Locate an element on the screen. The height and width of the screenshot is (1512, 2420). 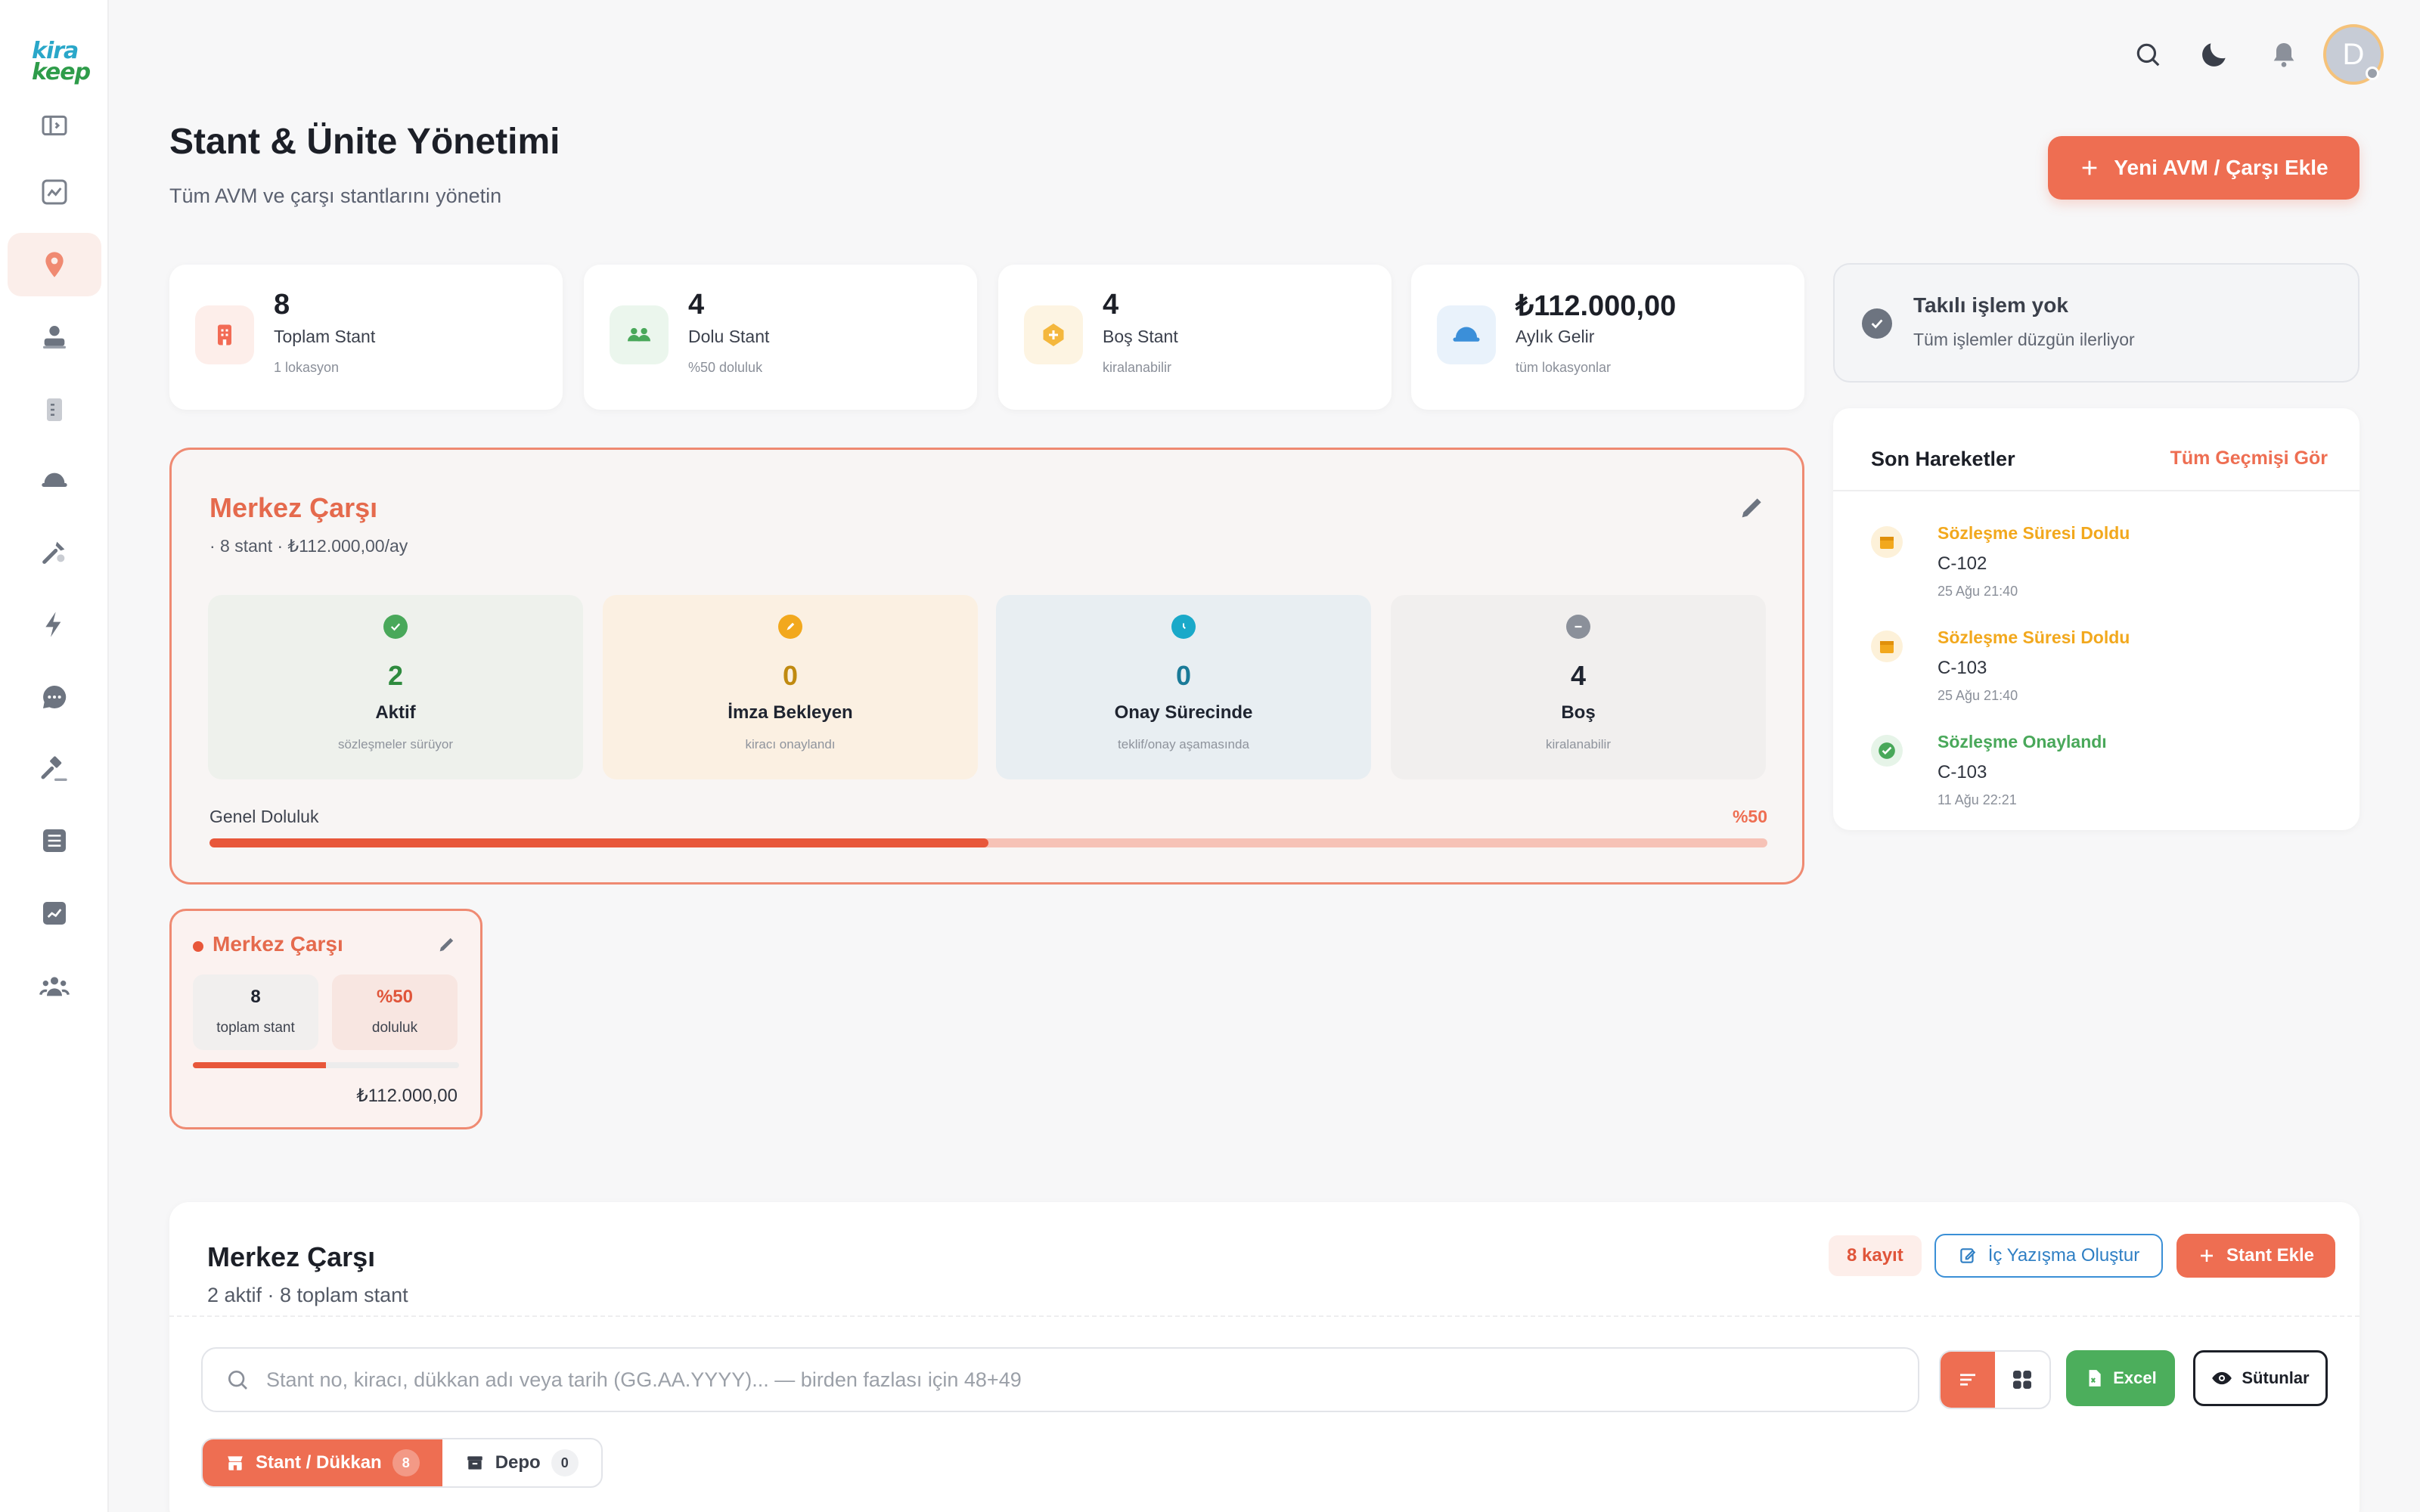
stat-value: 8 is located at coordinates (282, 305).